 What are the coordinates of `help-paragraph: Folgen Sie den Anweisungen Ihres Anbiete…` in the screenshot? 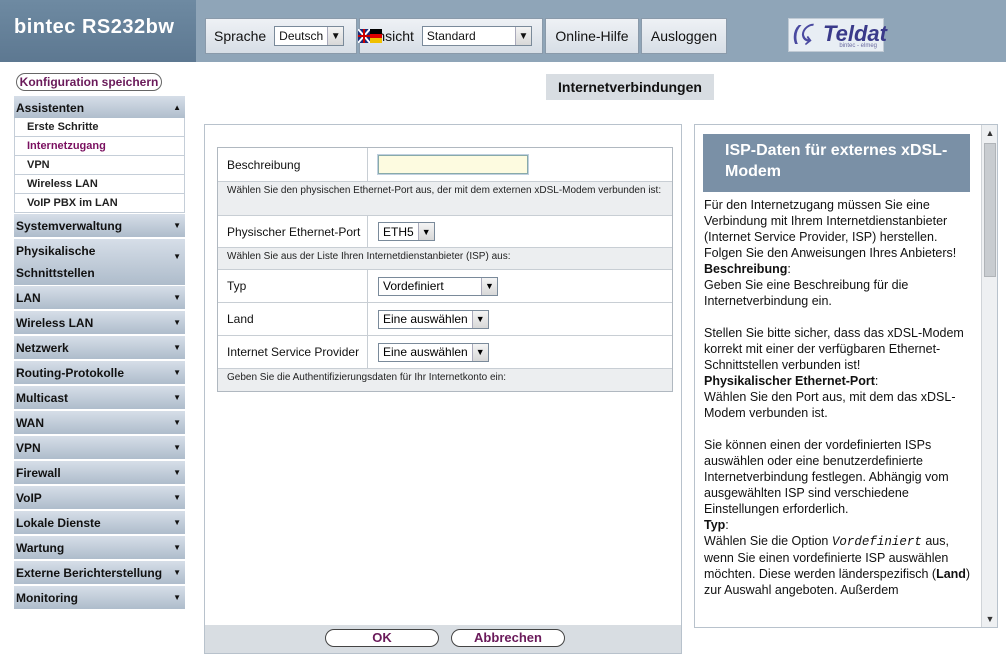 It's located at (830, 253).